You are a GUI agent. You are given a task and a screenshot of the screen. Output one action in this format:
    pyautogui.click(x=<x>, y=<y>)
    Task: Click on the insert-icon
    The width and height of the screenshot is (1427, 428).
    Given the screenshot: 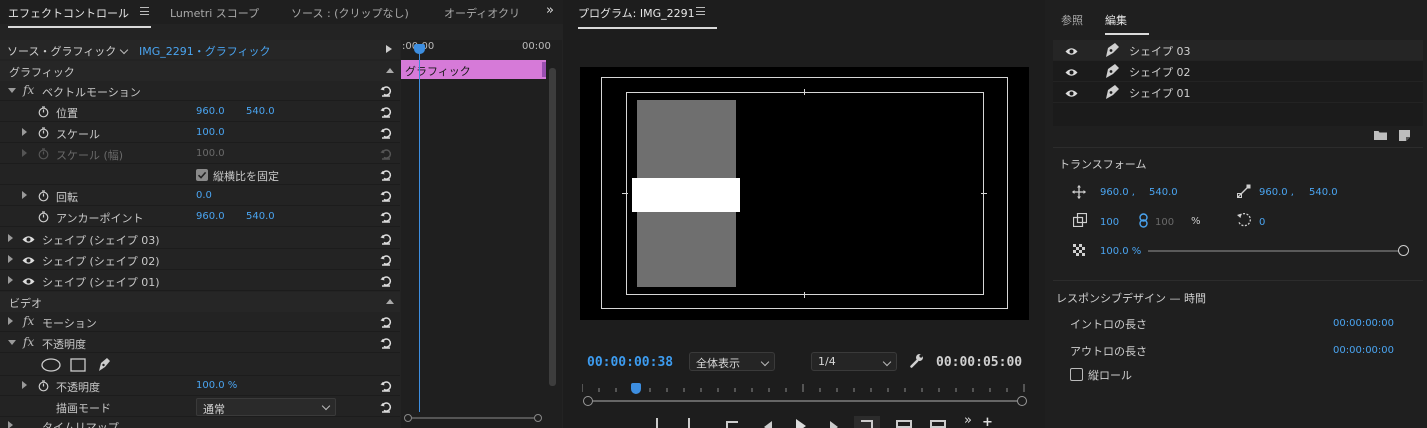 What is the action you would take?
    pyautogui.click(x=904, y=424)
    